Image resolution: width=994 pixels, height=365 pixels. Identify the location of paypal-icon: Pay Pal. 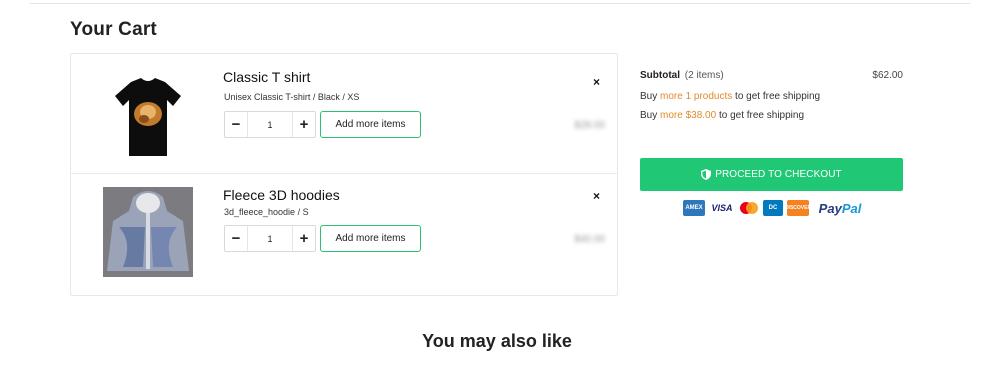
(840, 208).